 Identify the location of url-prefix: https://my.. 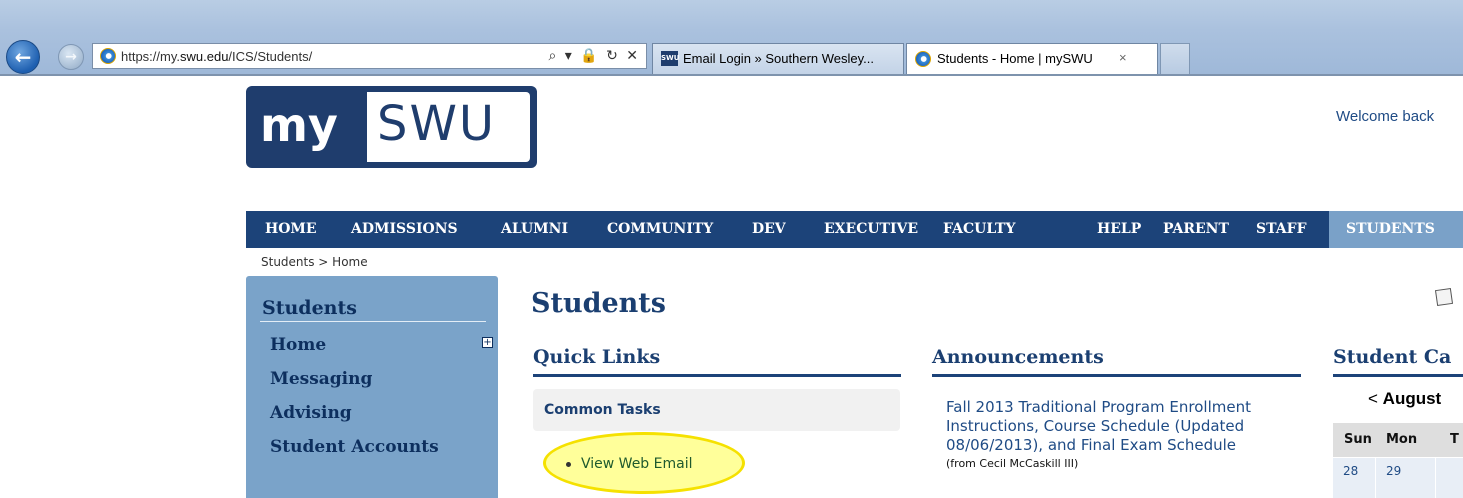
(150, 56).